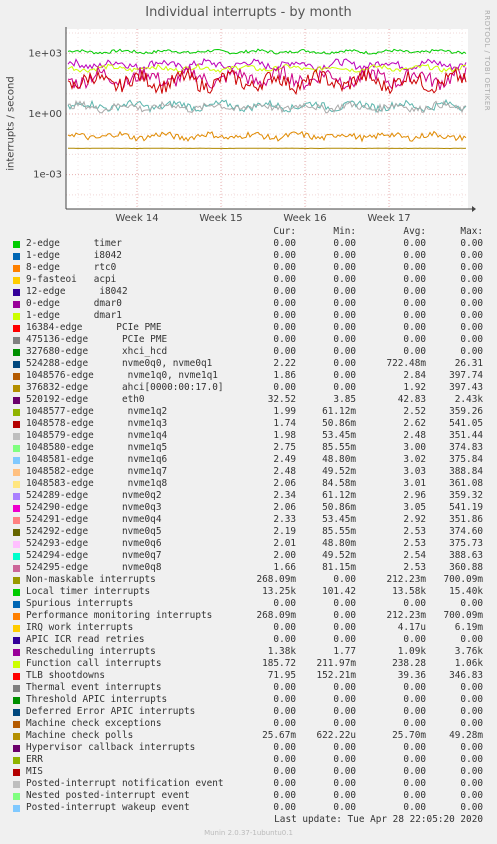 Image resolution: width=497 pixels, height=844 pixels. What do you see at coordinates (248, 340) in the screenshot?
I see `legend-row: 475136-edge PCIe PME 0.00 0.00 0.00 0.00` at bounding box center [248, 340].